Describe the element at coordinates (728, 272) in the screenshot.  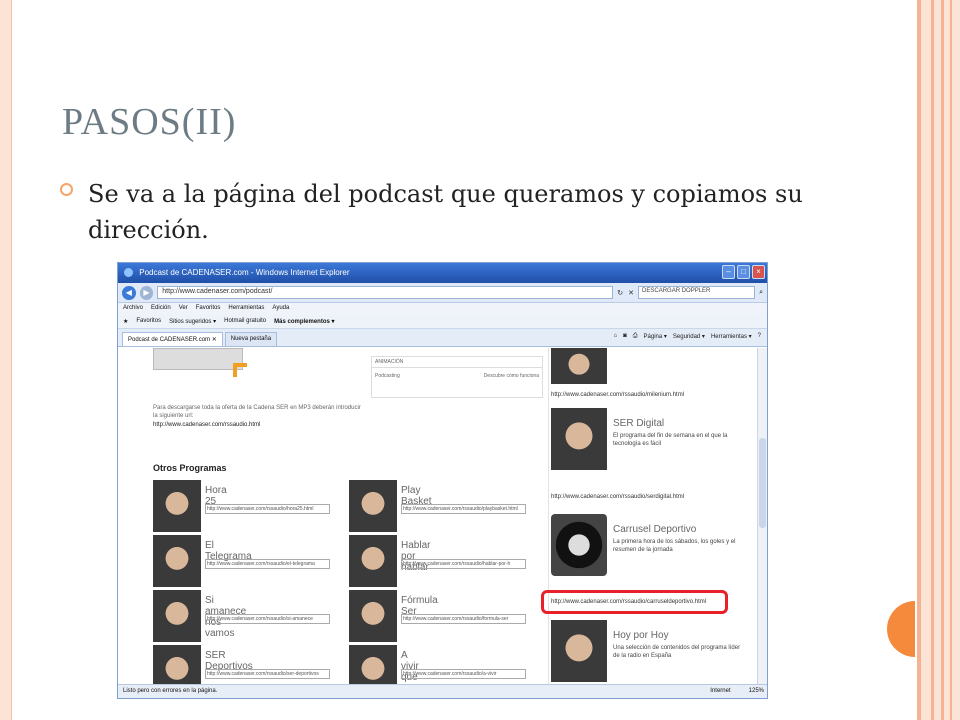
I see `minimize-icon: –` at that location.